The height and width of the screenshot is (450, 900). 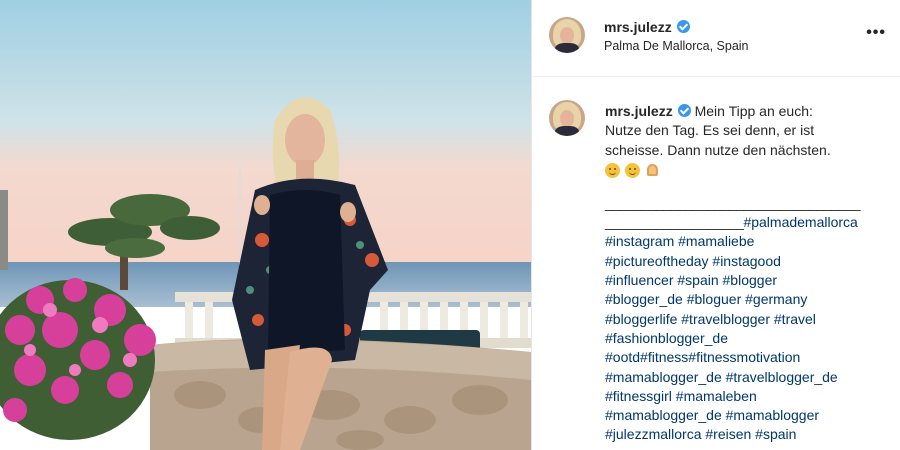 I want to click on post-header: mrs.julezz Palma De Mallorca, Spain •••, so click(x=716, y=38).